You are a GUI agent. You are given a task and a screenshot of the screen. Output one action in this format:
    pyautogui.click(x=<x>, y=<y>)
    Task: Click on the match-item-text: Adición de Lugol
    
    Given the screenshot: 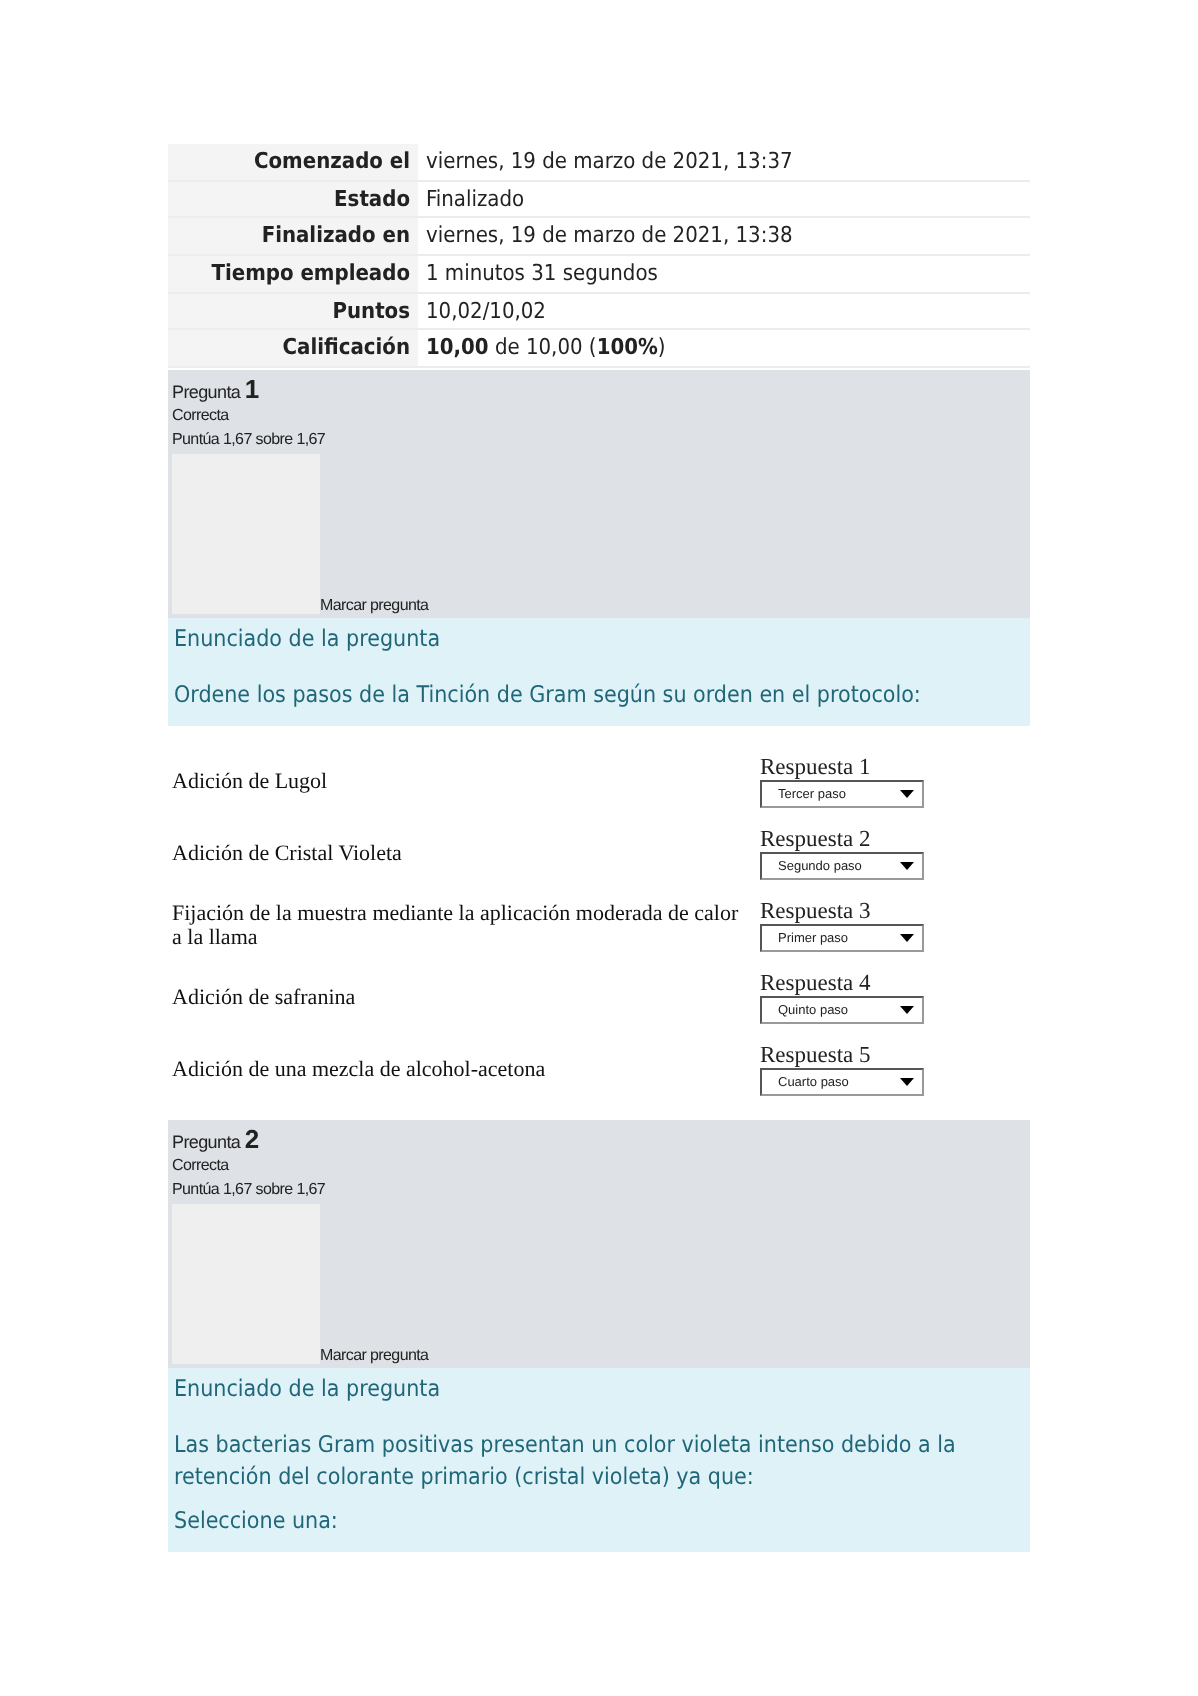 What is the action you would take?
    pyautogui.click(x=251, y=782)
    